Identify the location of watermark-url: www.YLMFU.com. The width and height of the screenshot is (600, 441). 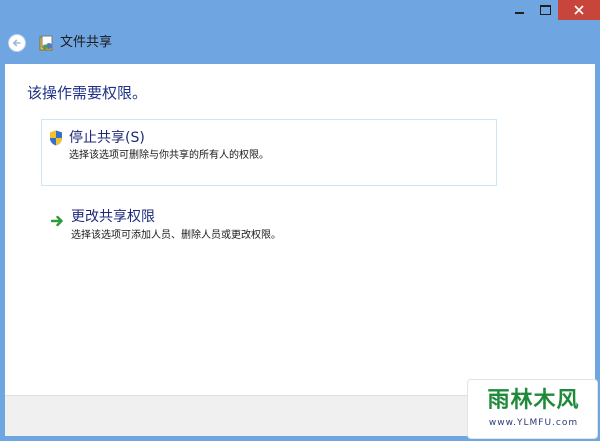
(533, 423).